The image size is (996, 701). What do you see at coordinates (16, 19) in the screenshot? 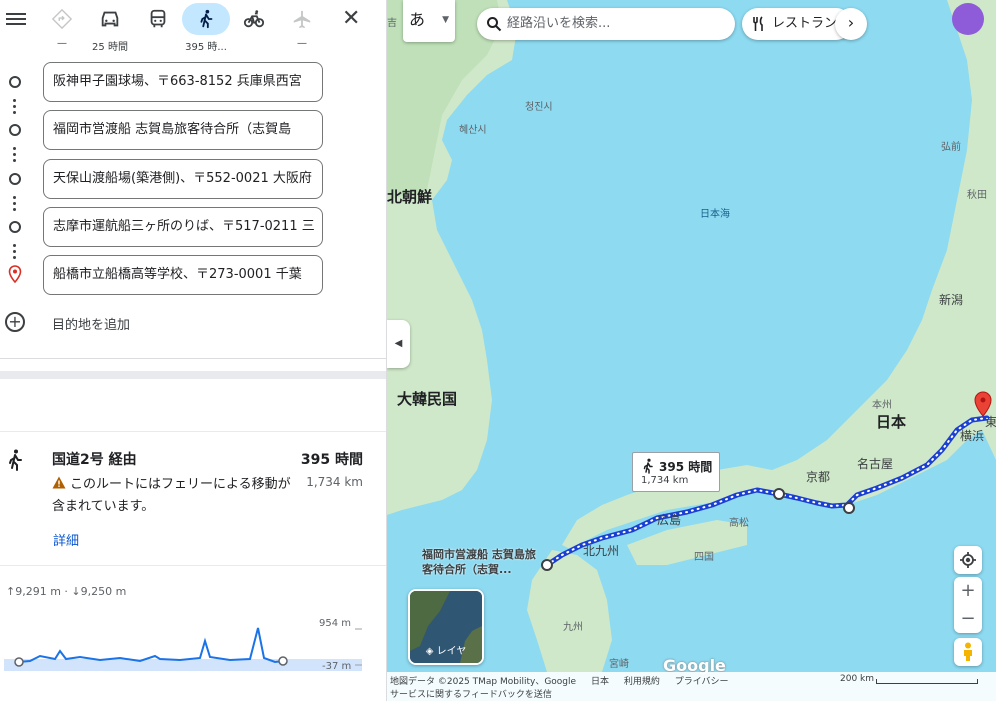
I see `menu-button` at bounding box center [16, 19].